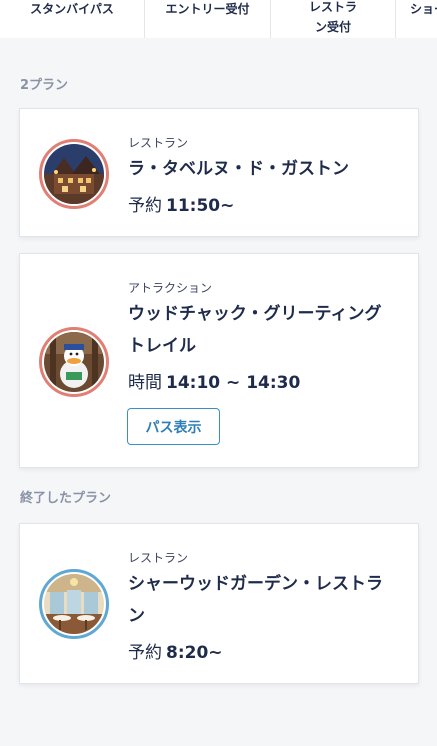  Describe the element at coordinates (74, 604) in the screenshot. I see `restaurant-interior-photo` at that location.